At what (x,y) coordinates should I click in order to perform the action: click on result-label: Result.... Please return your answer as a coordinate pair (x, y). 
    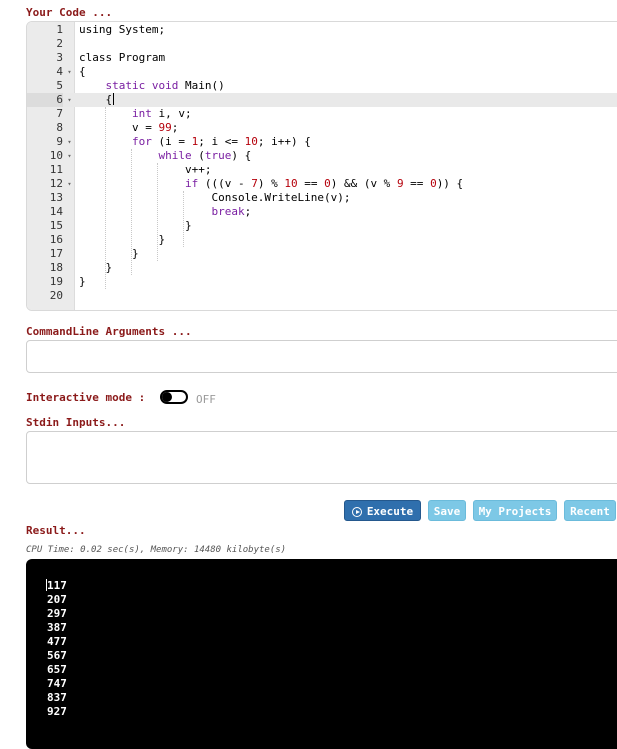
    Looking at the image, I should click on (56, 530).